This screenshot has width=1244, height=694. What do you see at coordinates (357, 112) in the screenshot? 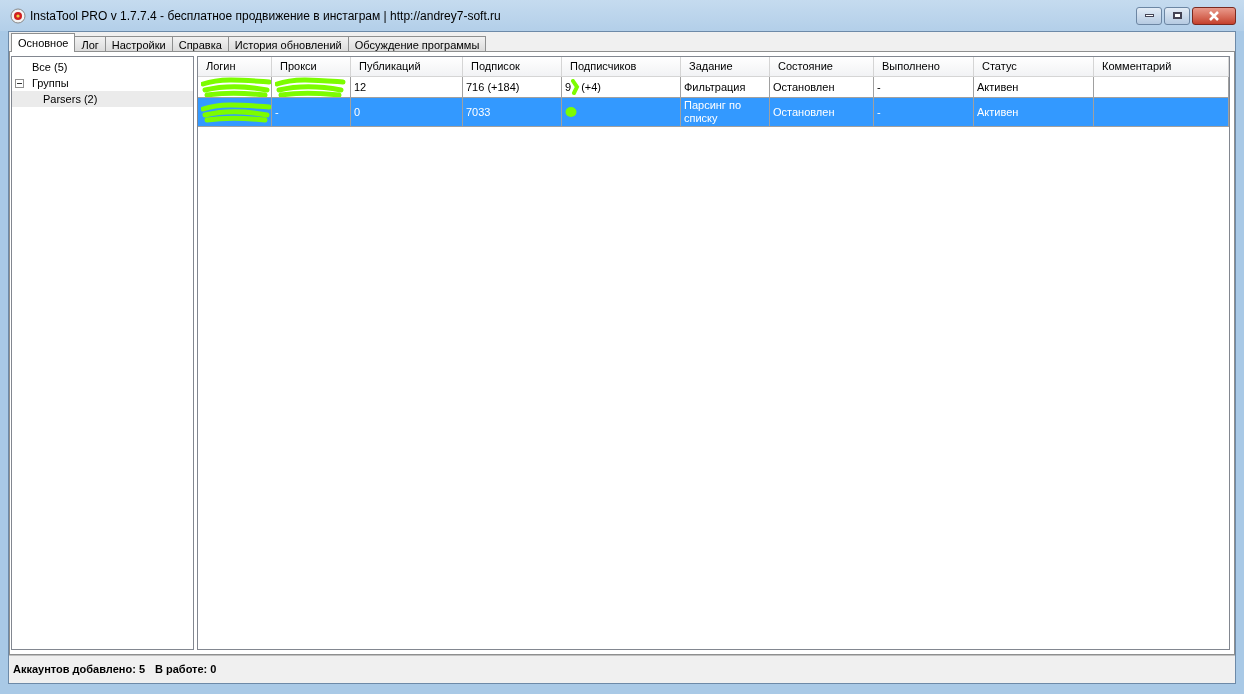
I see `table-cell-text: 0` at bounding box center [357, 112].